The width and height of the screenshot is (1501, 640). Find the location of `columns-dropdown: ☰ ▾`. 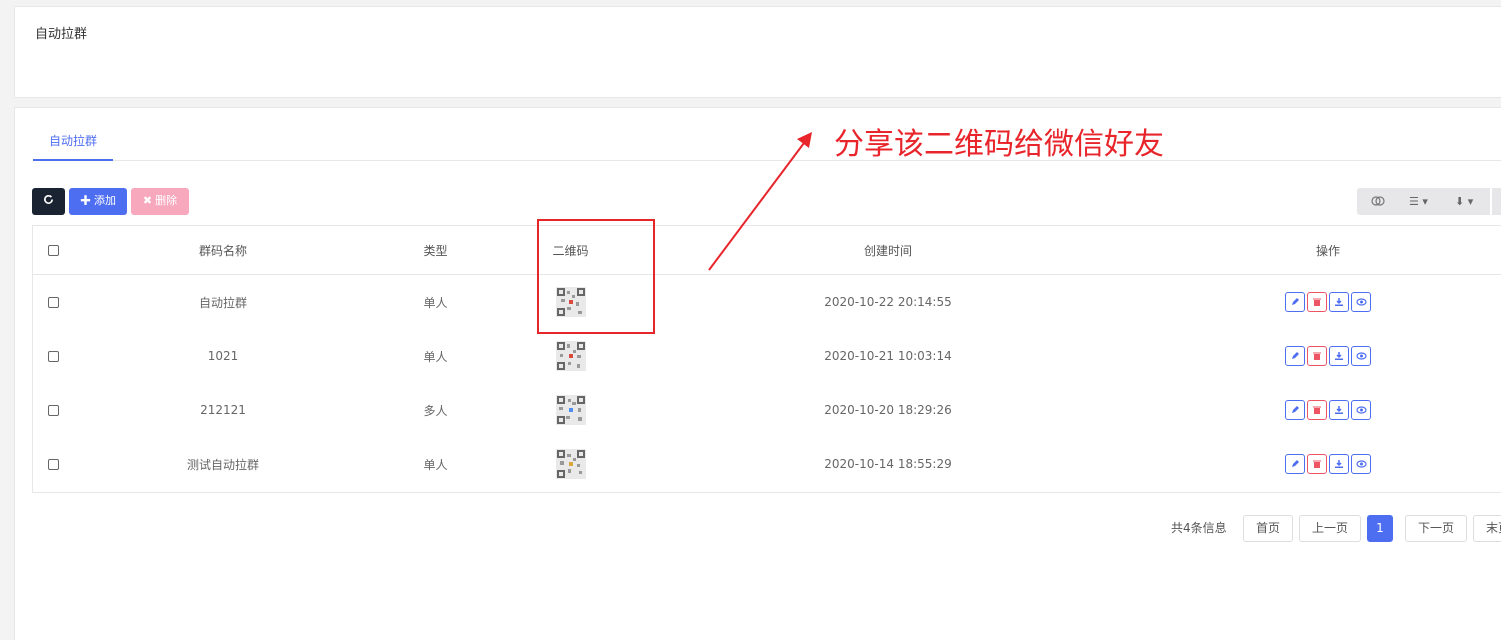

columns-dropdown: ☰ ▾ is located at coordinates (1418, 201).